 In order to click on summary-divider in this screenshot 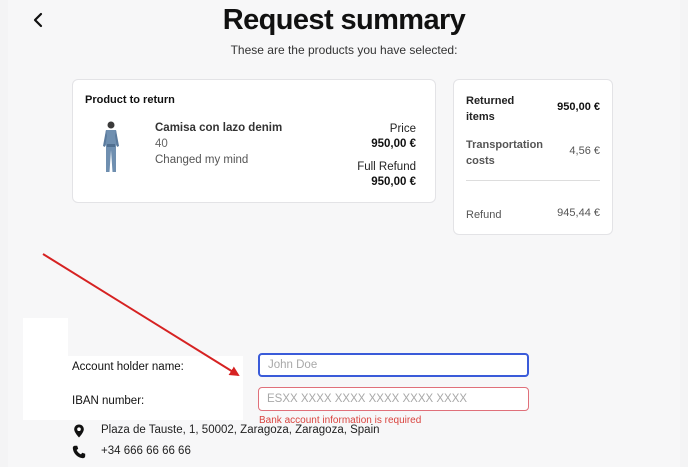, I will do `click(533, 180)`.